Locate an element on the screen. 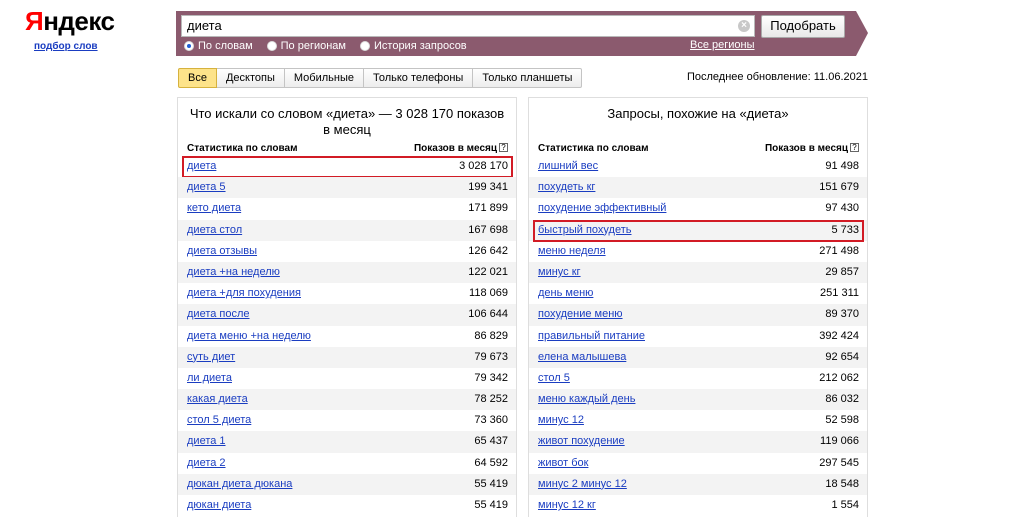 The width and height of the screenshot is (1024, 517). submit-button: Подобрать is located at coordinates (803, 26).